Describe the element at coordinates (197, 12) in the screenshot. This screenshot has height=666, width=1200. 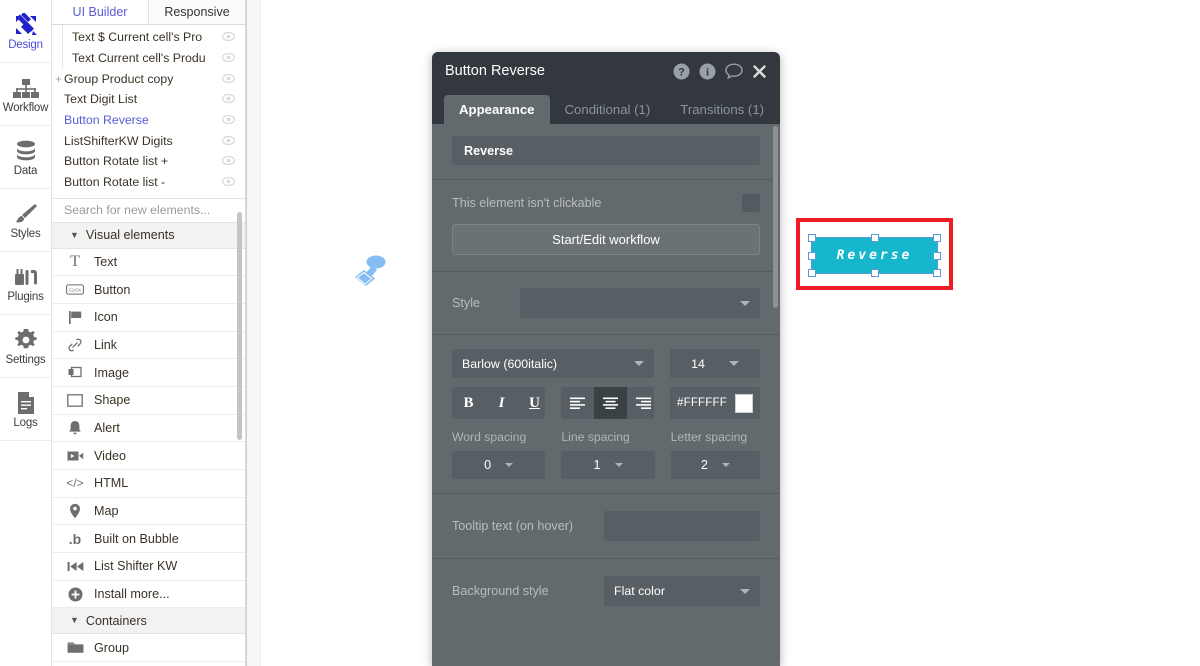
I see `tab-responsive: Responsive` at that location.